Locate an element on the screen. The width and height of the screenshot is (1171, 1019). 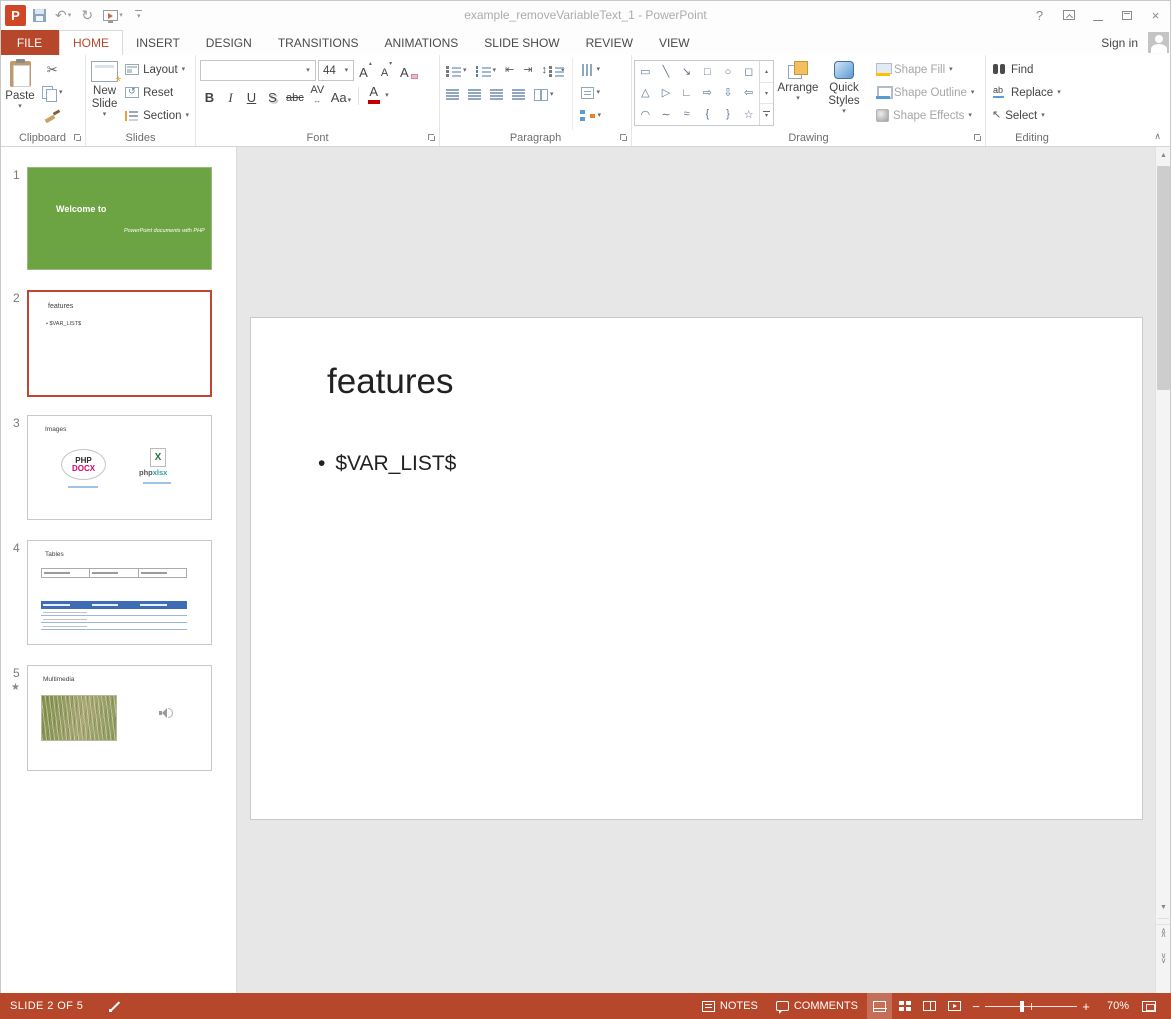
minimize-button is located at coordinates (1097, 15).